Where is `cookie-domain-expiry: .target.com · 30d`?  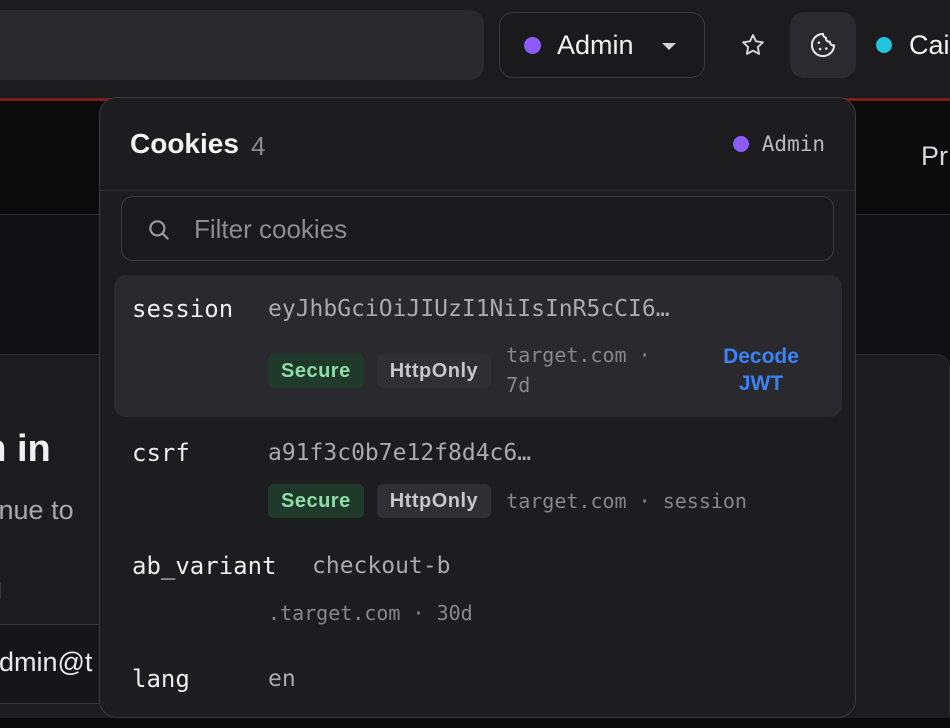
cookie-domain-expiry: .target.com · 30d is located at coordinates (370, 613).